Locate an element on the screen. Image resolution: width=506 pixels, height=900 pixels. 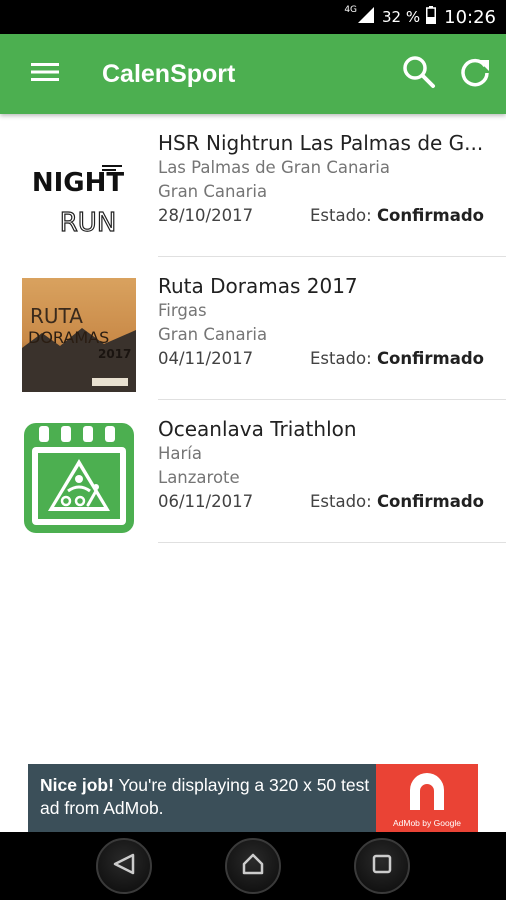
nav-bar is located at coordinates (253, 866).